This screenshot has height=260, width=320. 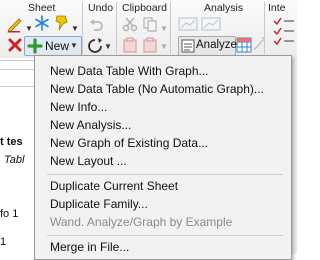 I want to click on new-button-label: New, so click(x=57, y=46).